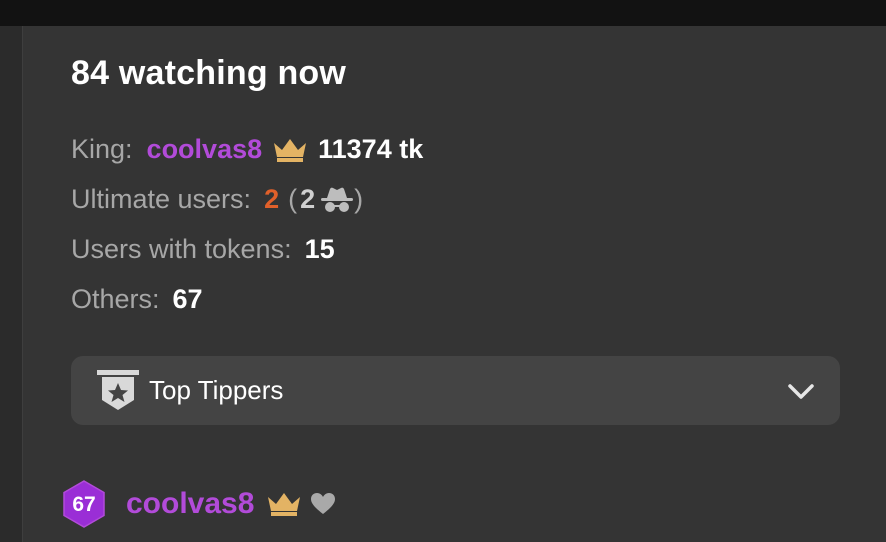 The image size is (886, 542). Describe the element at coordinates (118, 390) in the screenshot. I see `star-badge-icon` at that location.